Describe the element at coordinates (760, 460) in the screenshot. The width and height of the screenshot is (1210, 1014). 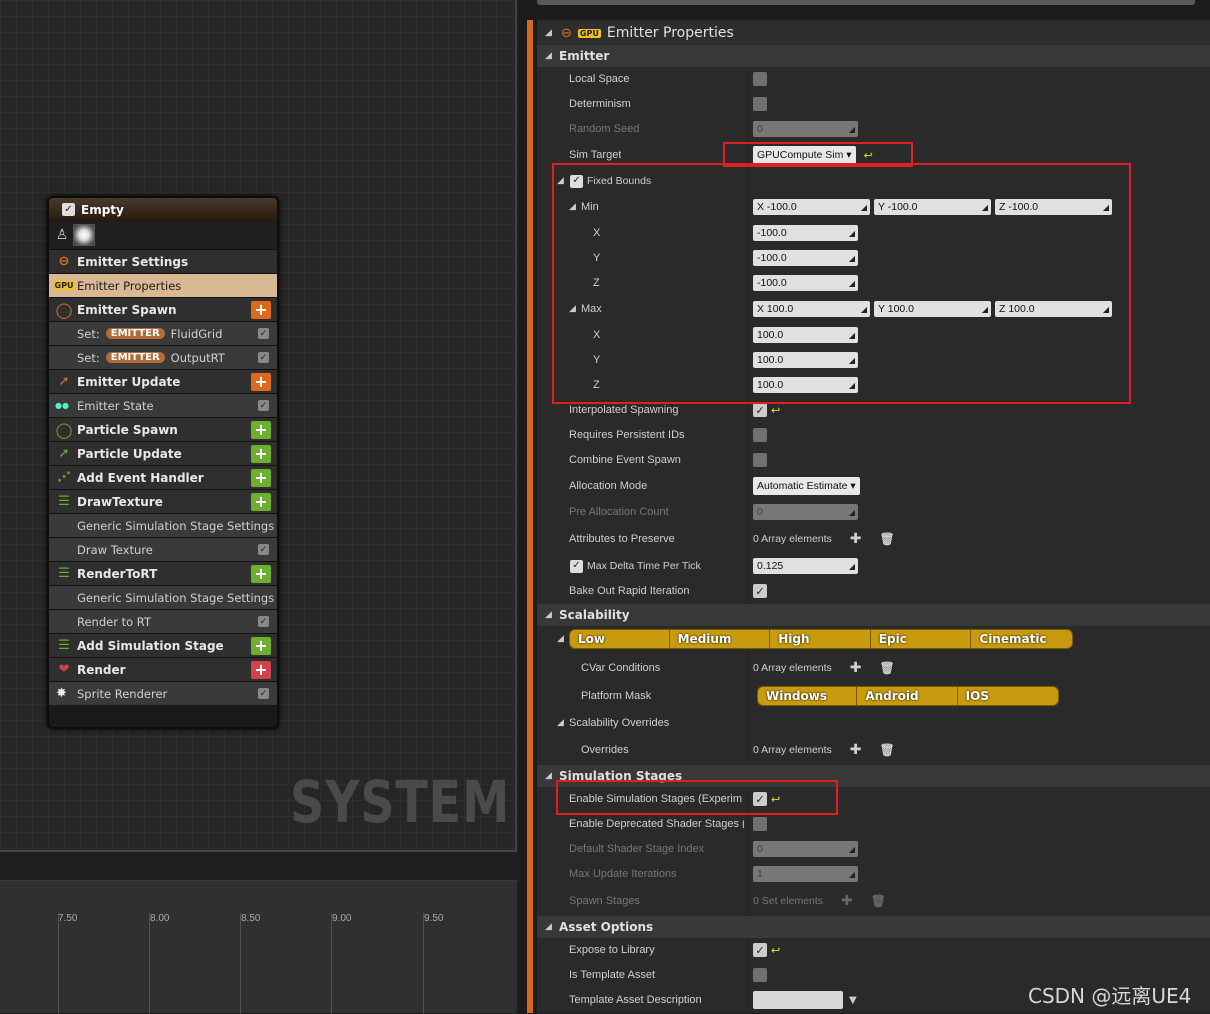
I see `combine-event-spawn-checkbox` at that location.